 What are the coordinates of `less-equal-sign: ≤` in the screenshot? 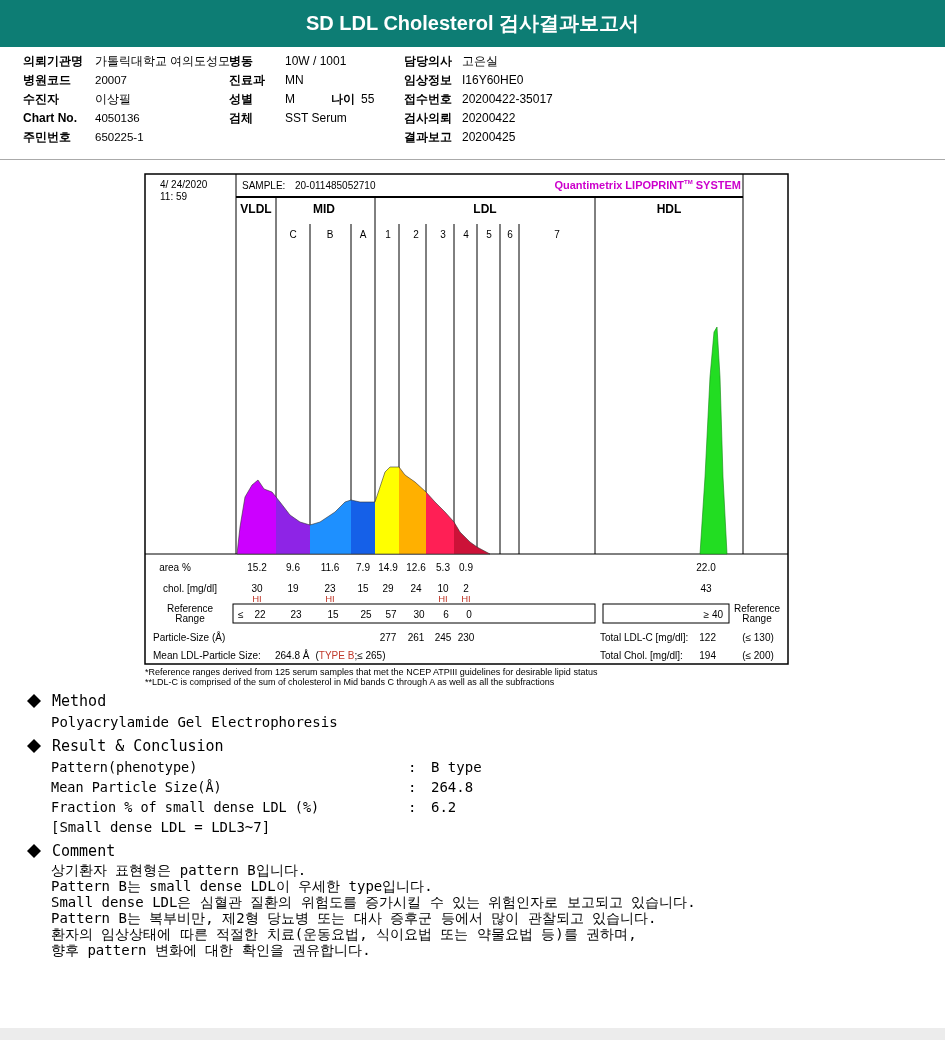 It's located at (241, 614).